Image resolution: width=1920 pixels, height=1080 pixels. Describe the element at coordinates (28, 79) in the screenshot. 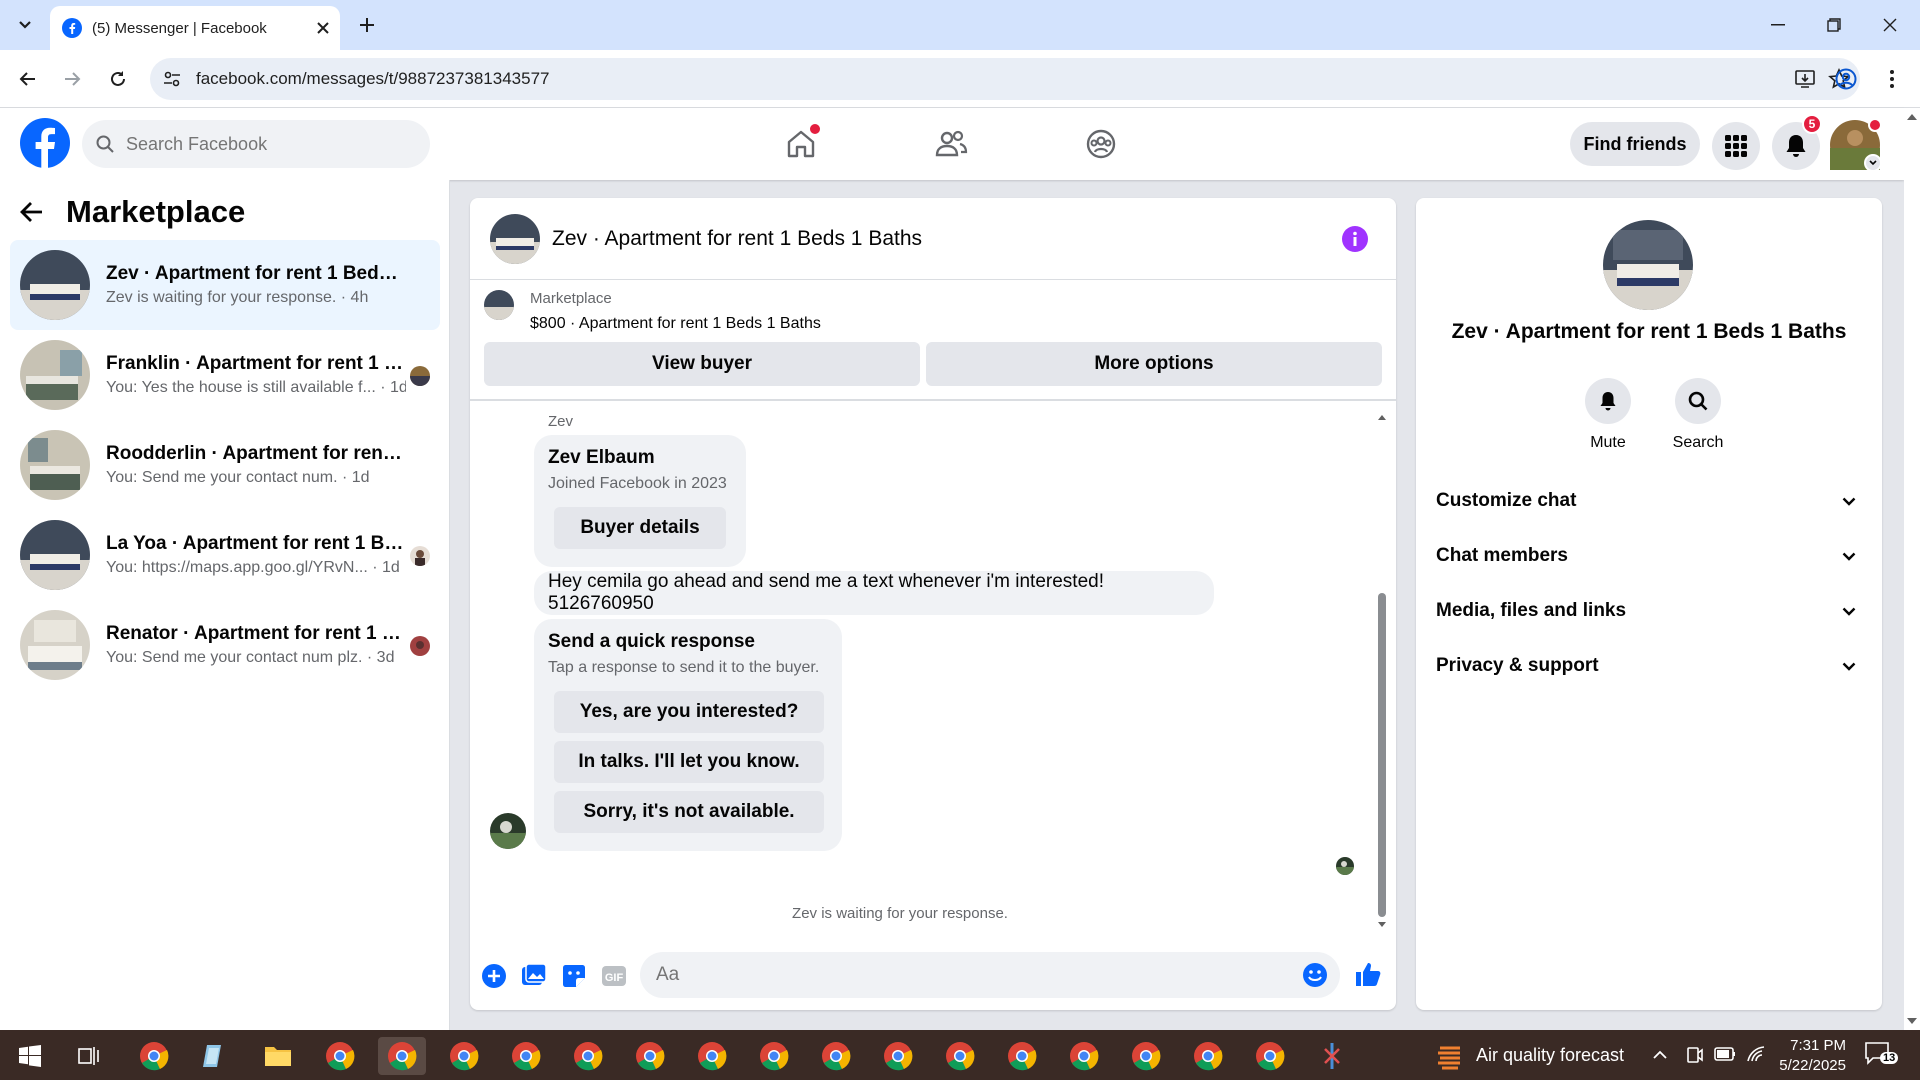

I see `back-button` at that location.